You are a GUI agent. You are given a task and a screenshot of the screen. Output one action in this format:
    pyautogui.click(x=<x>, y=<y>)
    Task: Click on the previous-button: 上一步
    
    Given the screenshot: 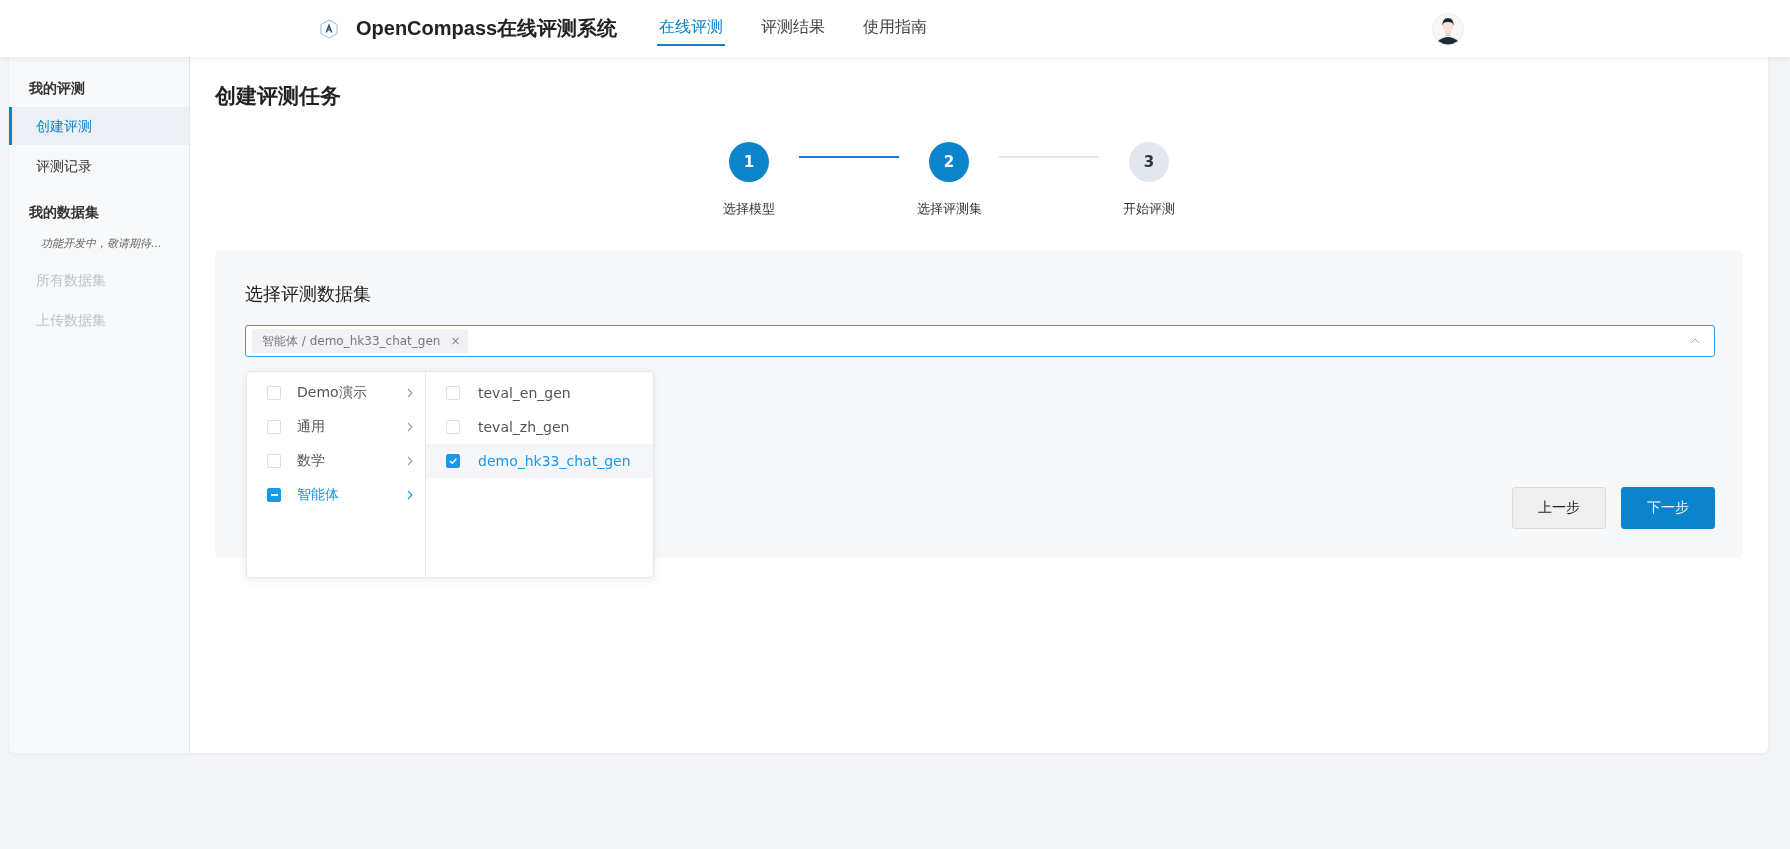 What is the action you would take?
    pyautogui.click(x=1559, y=508)
    